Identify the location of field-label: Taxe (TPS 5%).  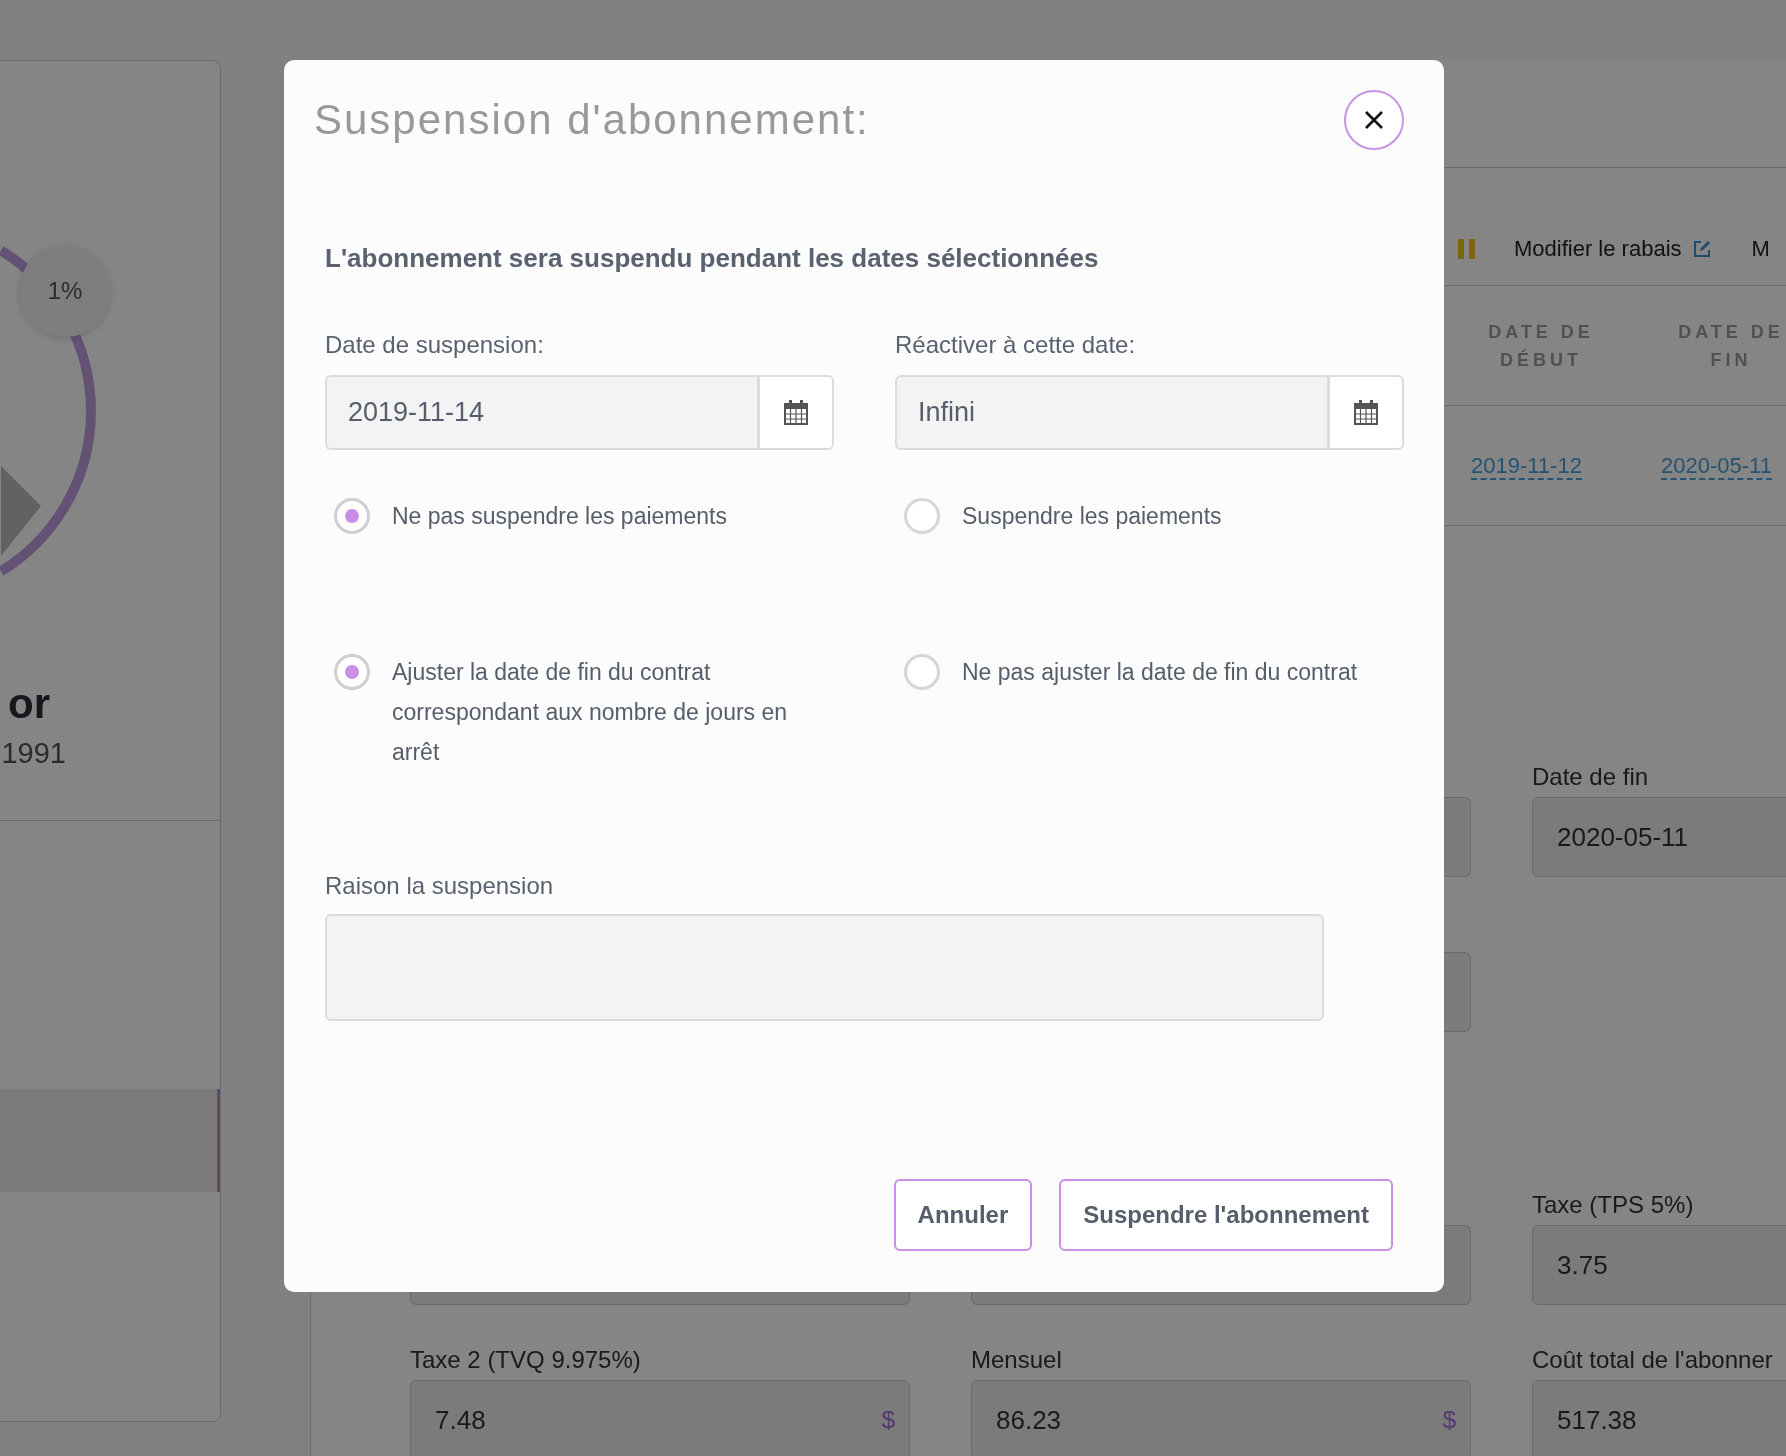
(1613, 1205).